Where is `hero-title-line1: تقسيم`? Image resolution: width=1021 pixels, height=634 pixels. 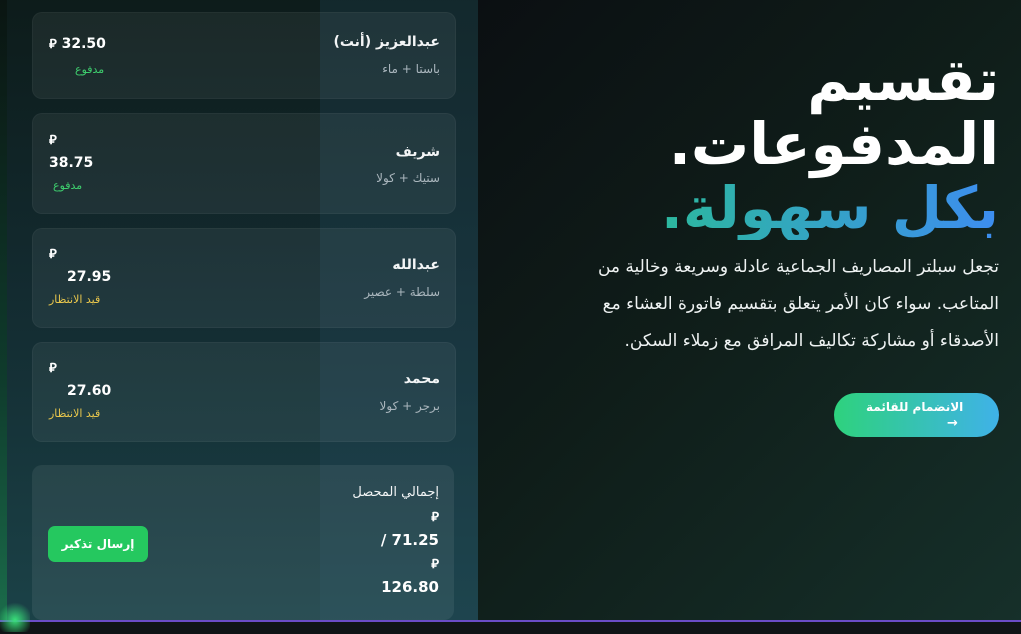
hero-title-line1: تقسيم is located at coordinates (903, 80).